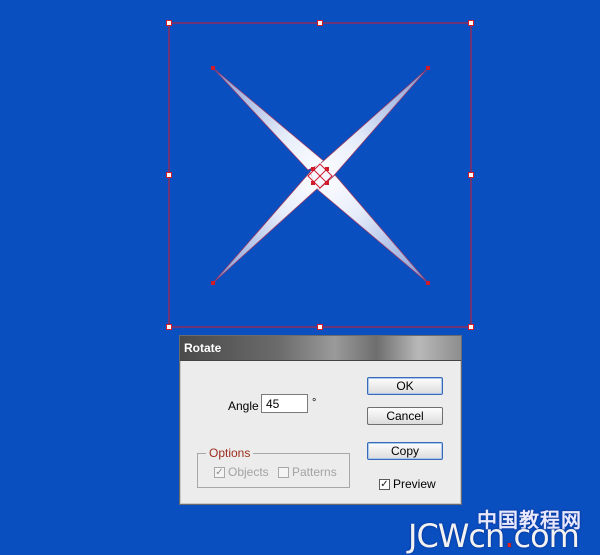  What do you see at coordinates (546, 536) in the screenshot?
I see `watermark-en-b: com` at bounding box center [546, 536].